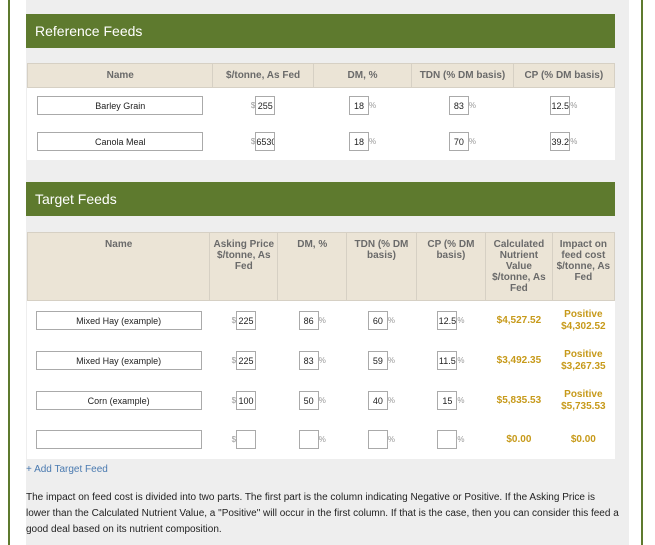  I want to click on impact-value: $3,267.35, so click(583, 366).